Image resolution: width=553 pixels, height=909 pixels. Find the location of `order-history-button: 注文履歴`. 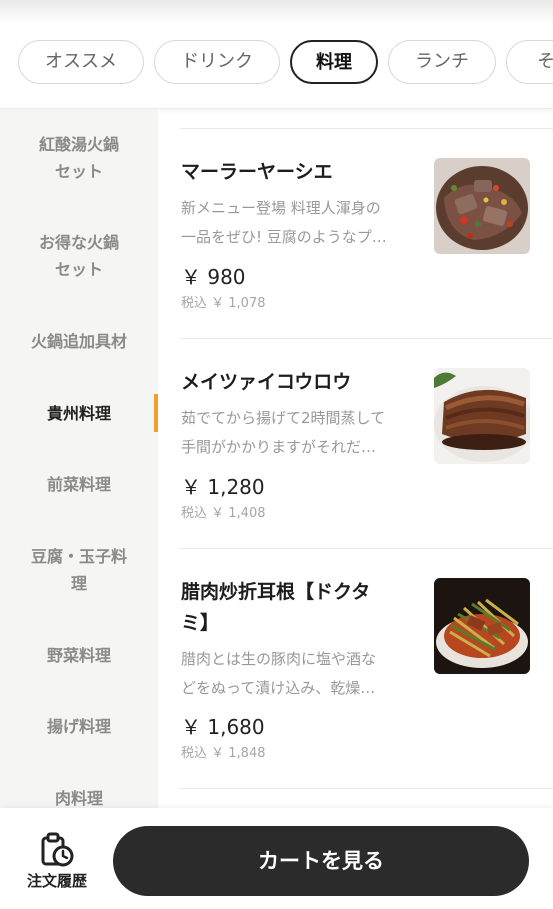

order-history-button: 注文履歴 is located at coordinates (57, 861).